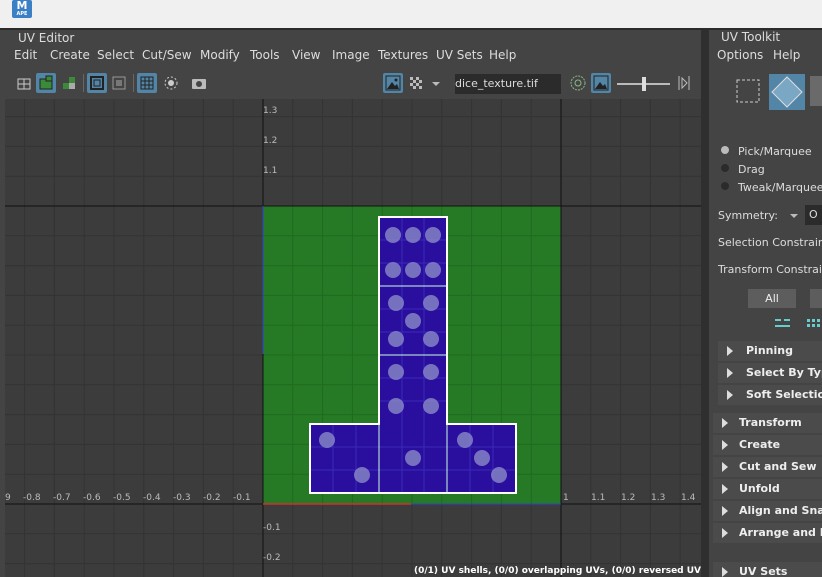 The width and height of the screenshot is (822, 577). What do you see at coordinates (265, 55) in the screenshot?
I see `menu-tools: Tools` at bounding box center [265, 55].